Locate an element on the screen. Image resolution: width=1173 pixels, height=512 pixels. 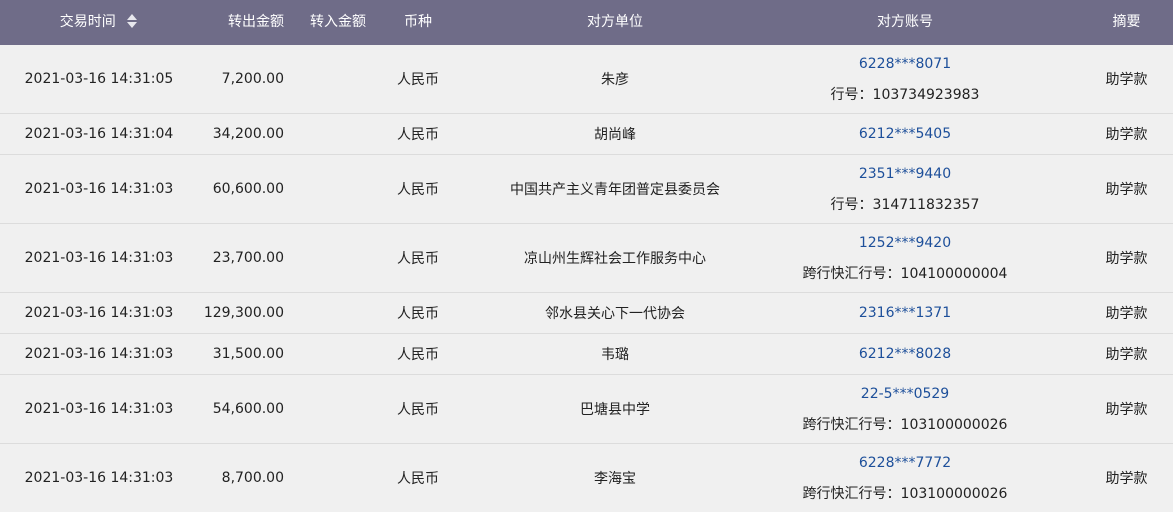
row-out-amount: 31,500.00 is located at coordinates (248, 354).